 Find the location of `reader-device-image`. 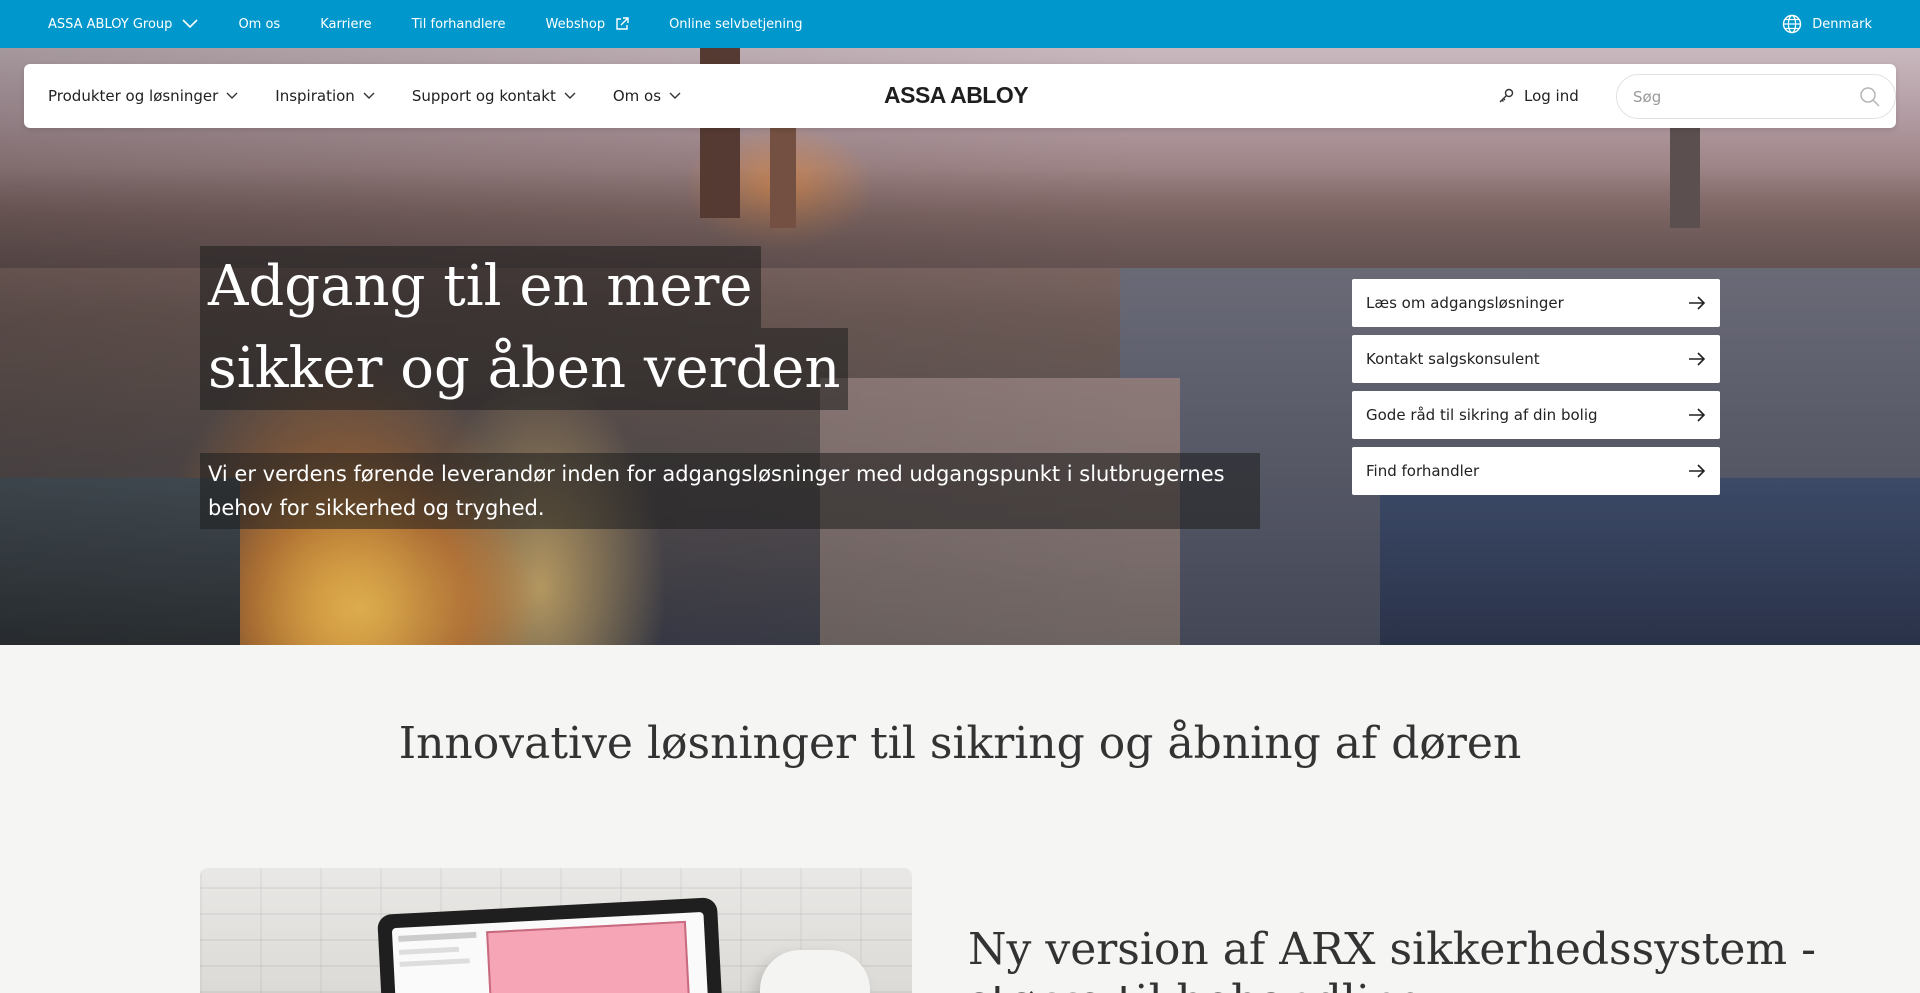

reader-device-image is located at coordinates (815, 971).